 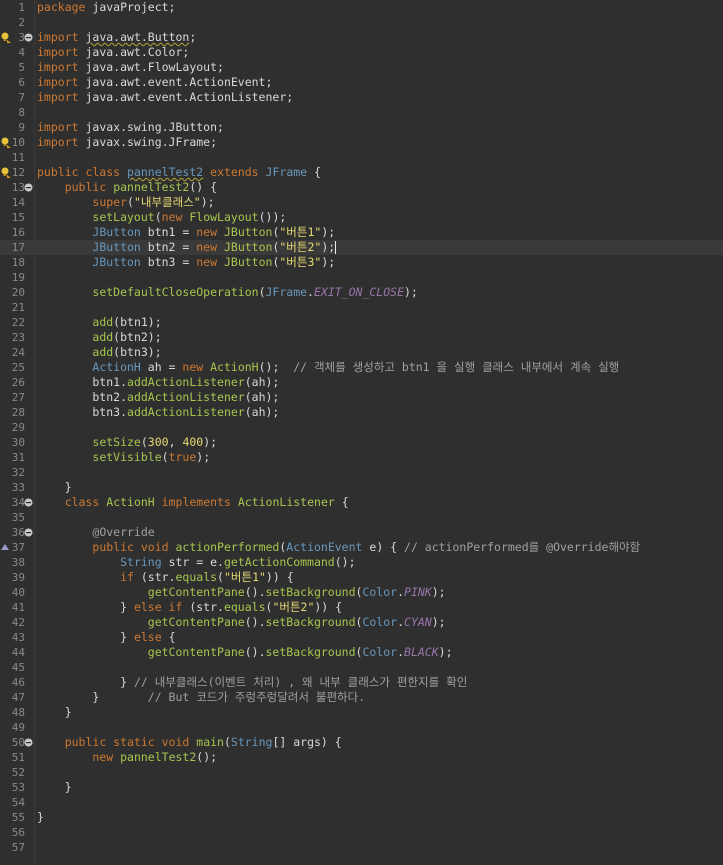 I want to click on code-line: 47 } // But 코드가 주렁주렁달려서 불편하다., so click(x=361, y=697).